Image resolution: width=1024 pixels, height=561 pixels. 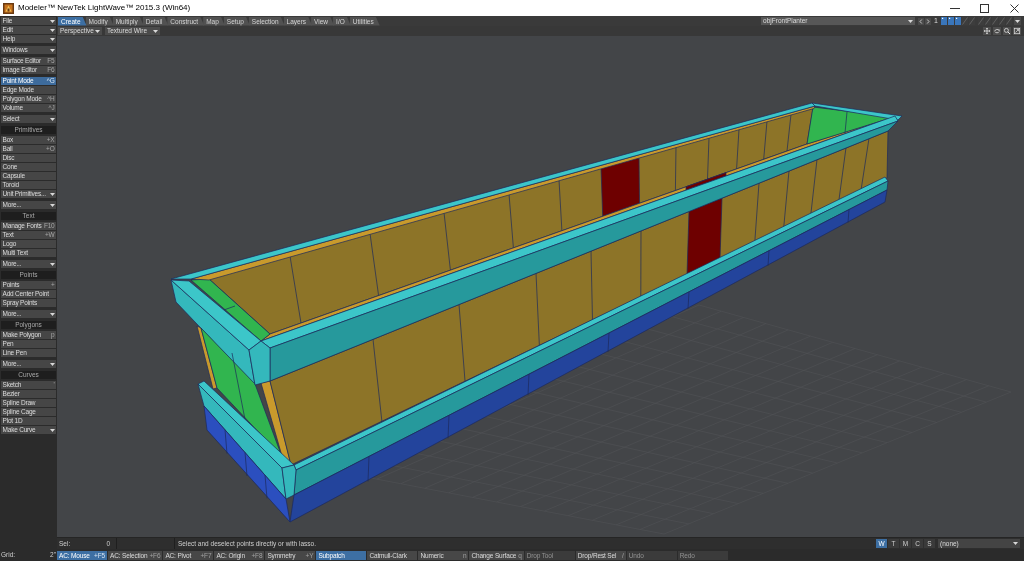 I want to click on rotate-icon, so click(x=997, y=31).